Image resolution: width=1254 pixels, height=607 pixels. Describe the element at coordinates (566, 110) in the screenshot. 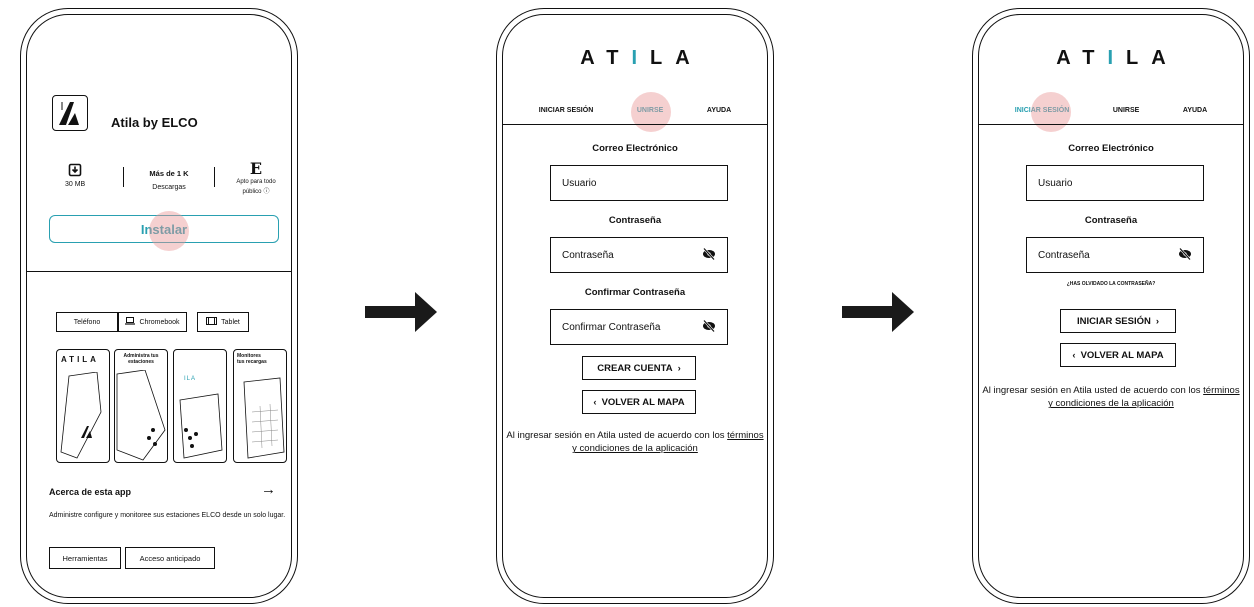

I see `tab-login: INICIAR SESIÓN` at that location.